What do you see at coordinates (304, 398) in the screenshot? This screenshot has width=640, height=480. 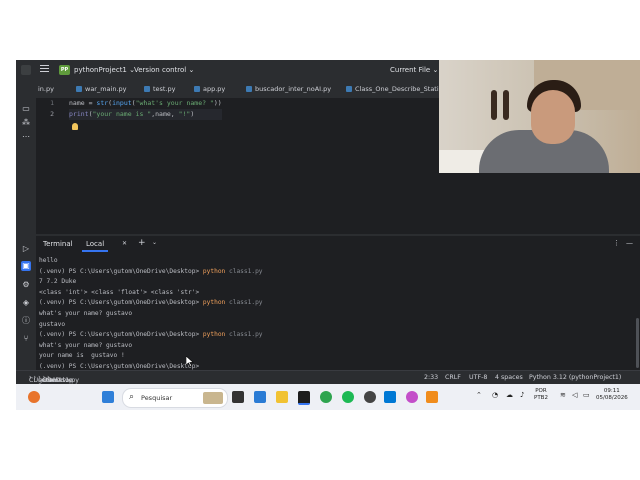 I see `pycharm-icon` at bounding box center [304, 398].